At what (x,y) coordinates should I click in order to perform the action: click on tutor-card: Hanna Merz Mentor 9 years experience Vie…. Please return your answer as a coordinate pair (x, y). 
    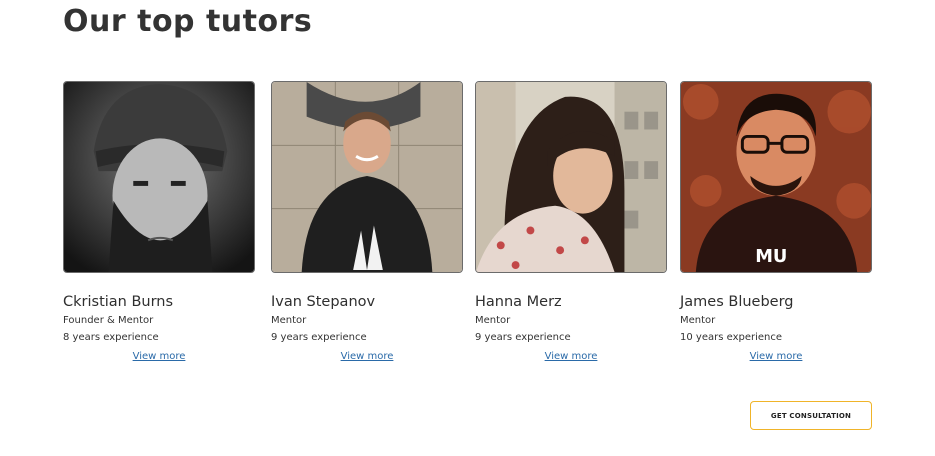
    Looking at the image, I should click on (571, 221).